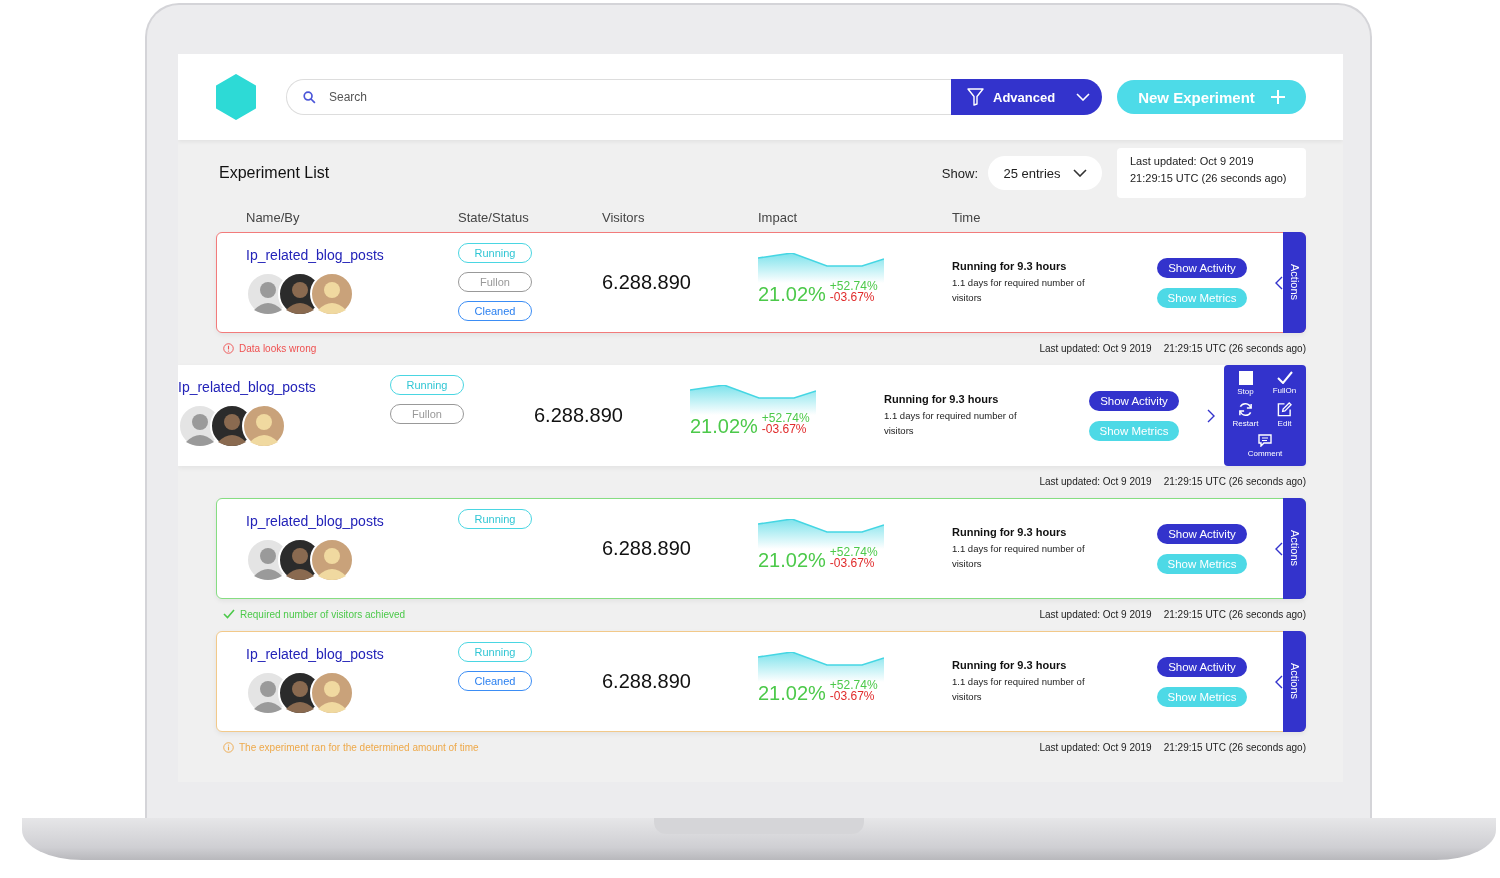 Image resolution: width=1500 pixels, height=878 pixels. What do you see at coordinates (1284, 385) in the screenshot?
I see `action-button: FullOn` at bounding box center [1284, 385].